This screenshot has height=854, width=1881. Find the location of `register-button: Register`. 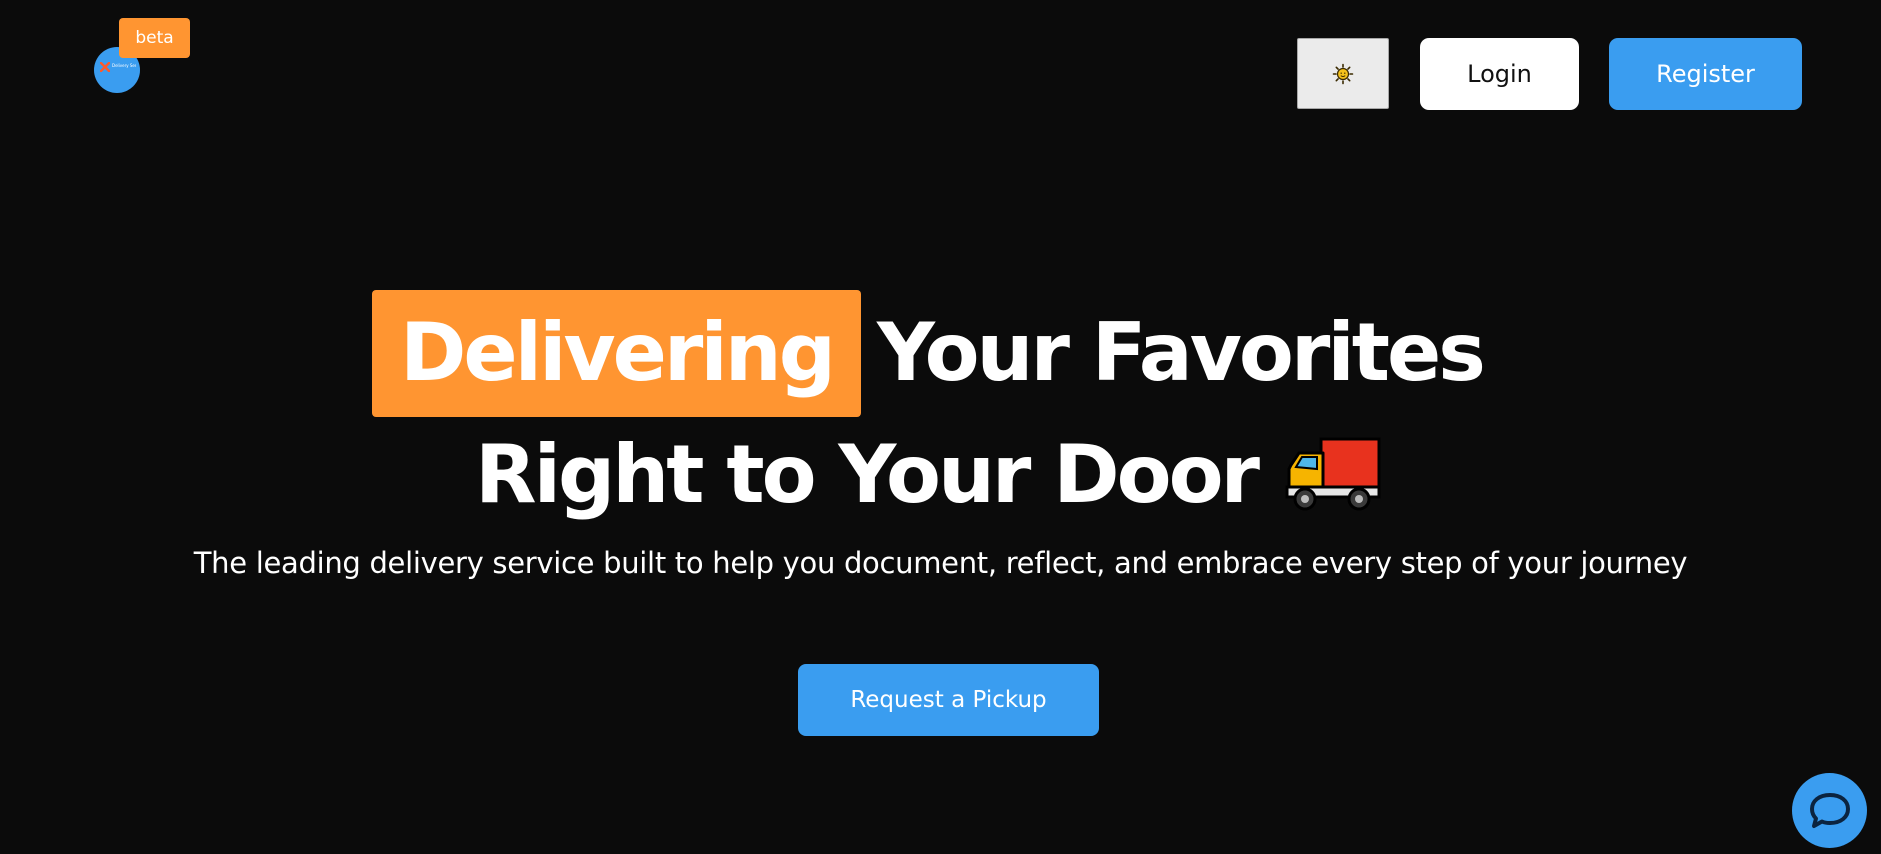

register-button: Register is located at coordinates (1705, 74).